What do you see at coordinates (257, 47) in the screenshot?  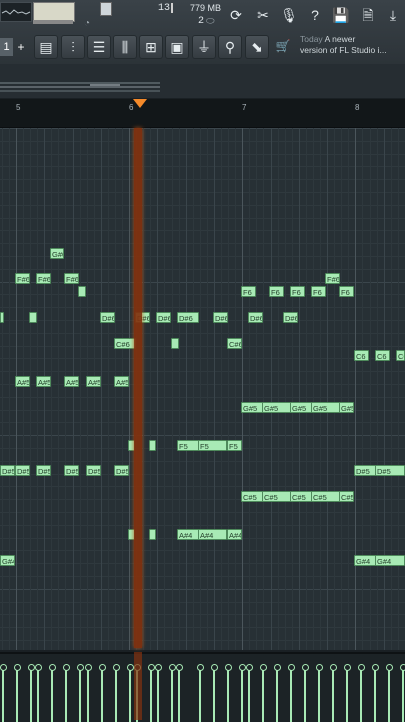 I see `audio-icon: ⬊` at bounding box center [257, 47].